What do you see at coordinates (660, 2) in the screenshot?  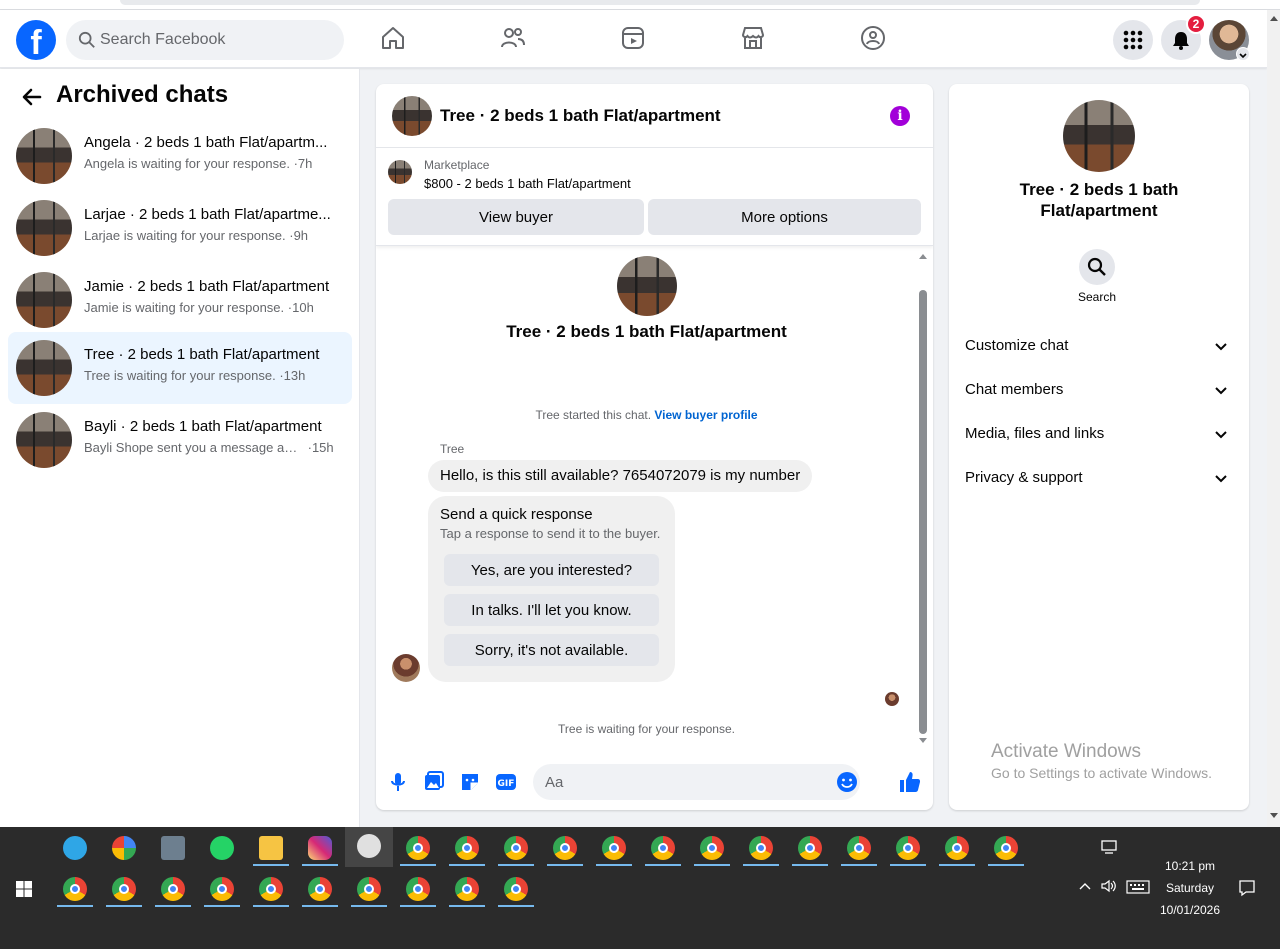 I see `browser-address-bar` at bounding box center [660, 2].